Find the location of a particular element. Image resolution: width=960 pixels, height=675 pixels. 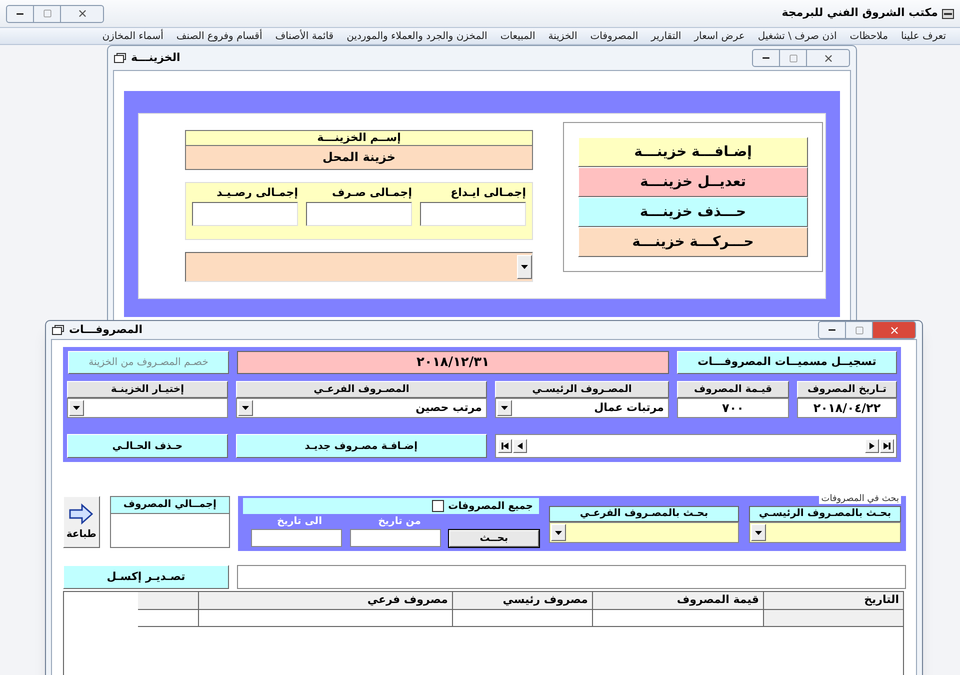

dropdown-field: مرتبات عمال is located at coordinates (582, 408).